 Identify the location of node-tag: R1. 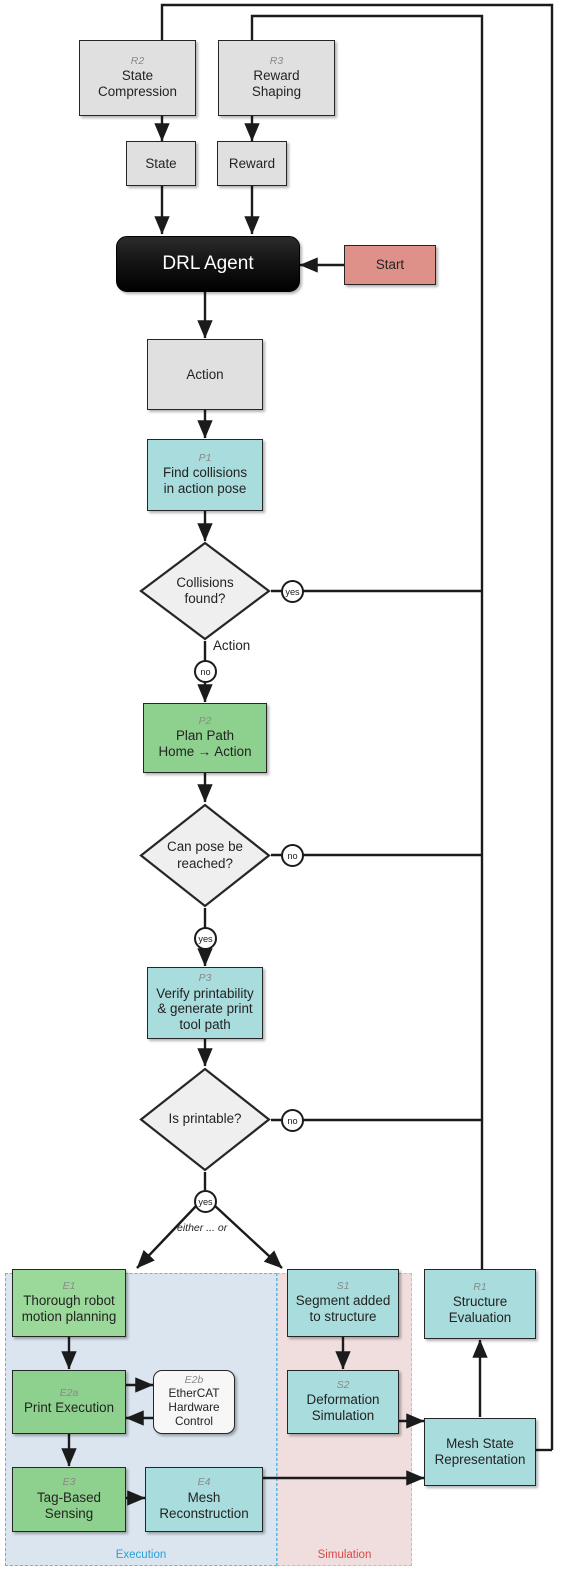
(480, 1286).